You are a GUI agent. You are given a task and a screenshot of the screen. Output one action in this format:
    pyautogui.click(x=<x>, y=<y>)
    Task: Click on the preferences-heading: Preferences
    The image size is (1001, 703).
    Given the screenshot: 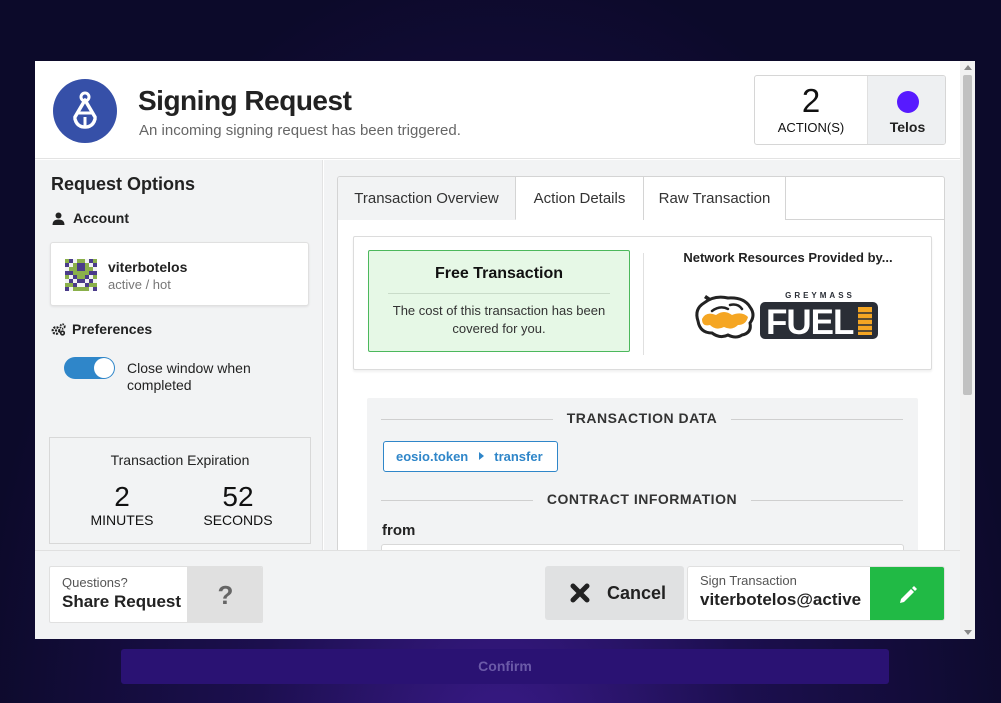 What is the action you would take?
    pyautogui.click(x=101, y=330)
    